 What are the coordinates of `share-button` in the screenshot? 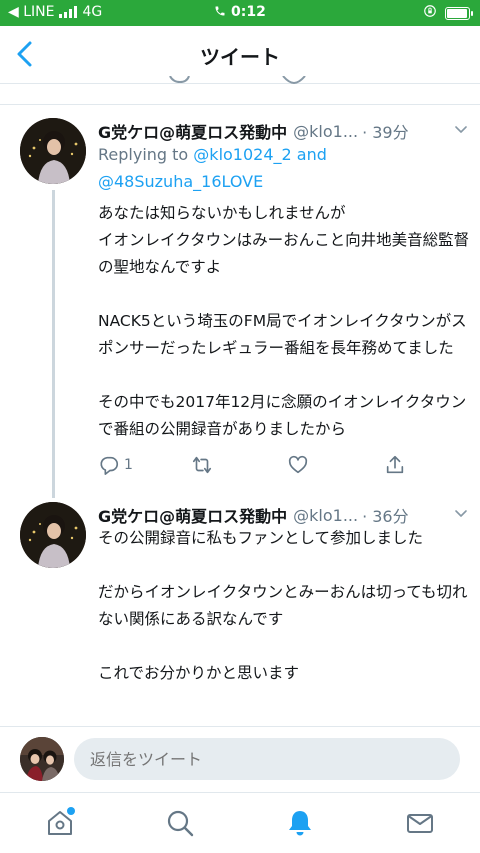 It's located at (395, 465).